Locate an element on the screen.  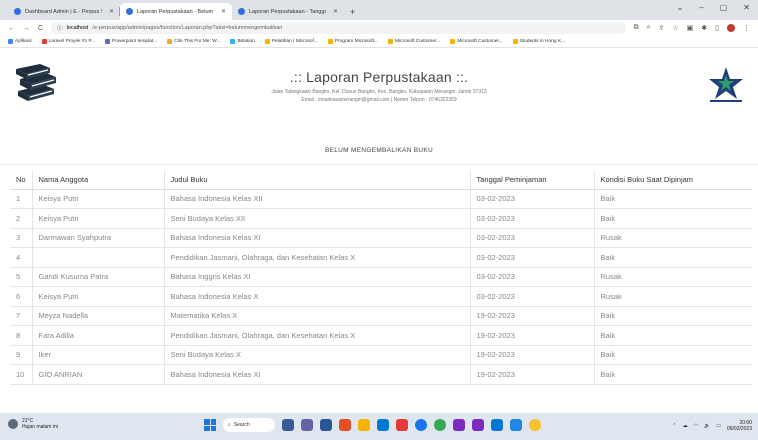
bookmark-label: Aplikasi is located at coordinates (23, 41).